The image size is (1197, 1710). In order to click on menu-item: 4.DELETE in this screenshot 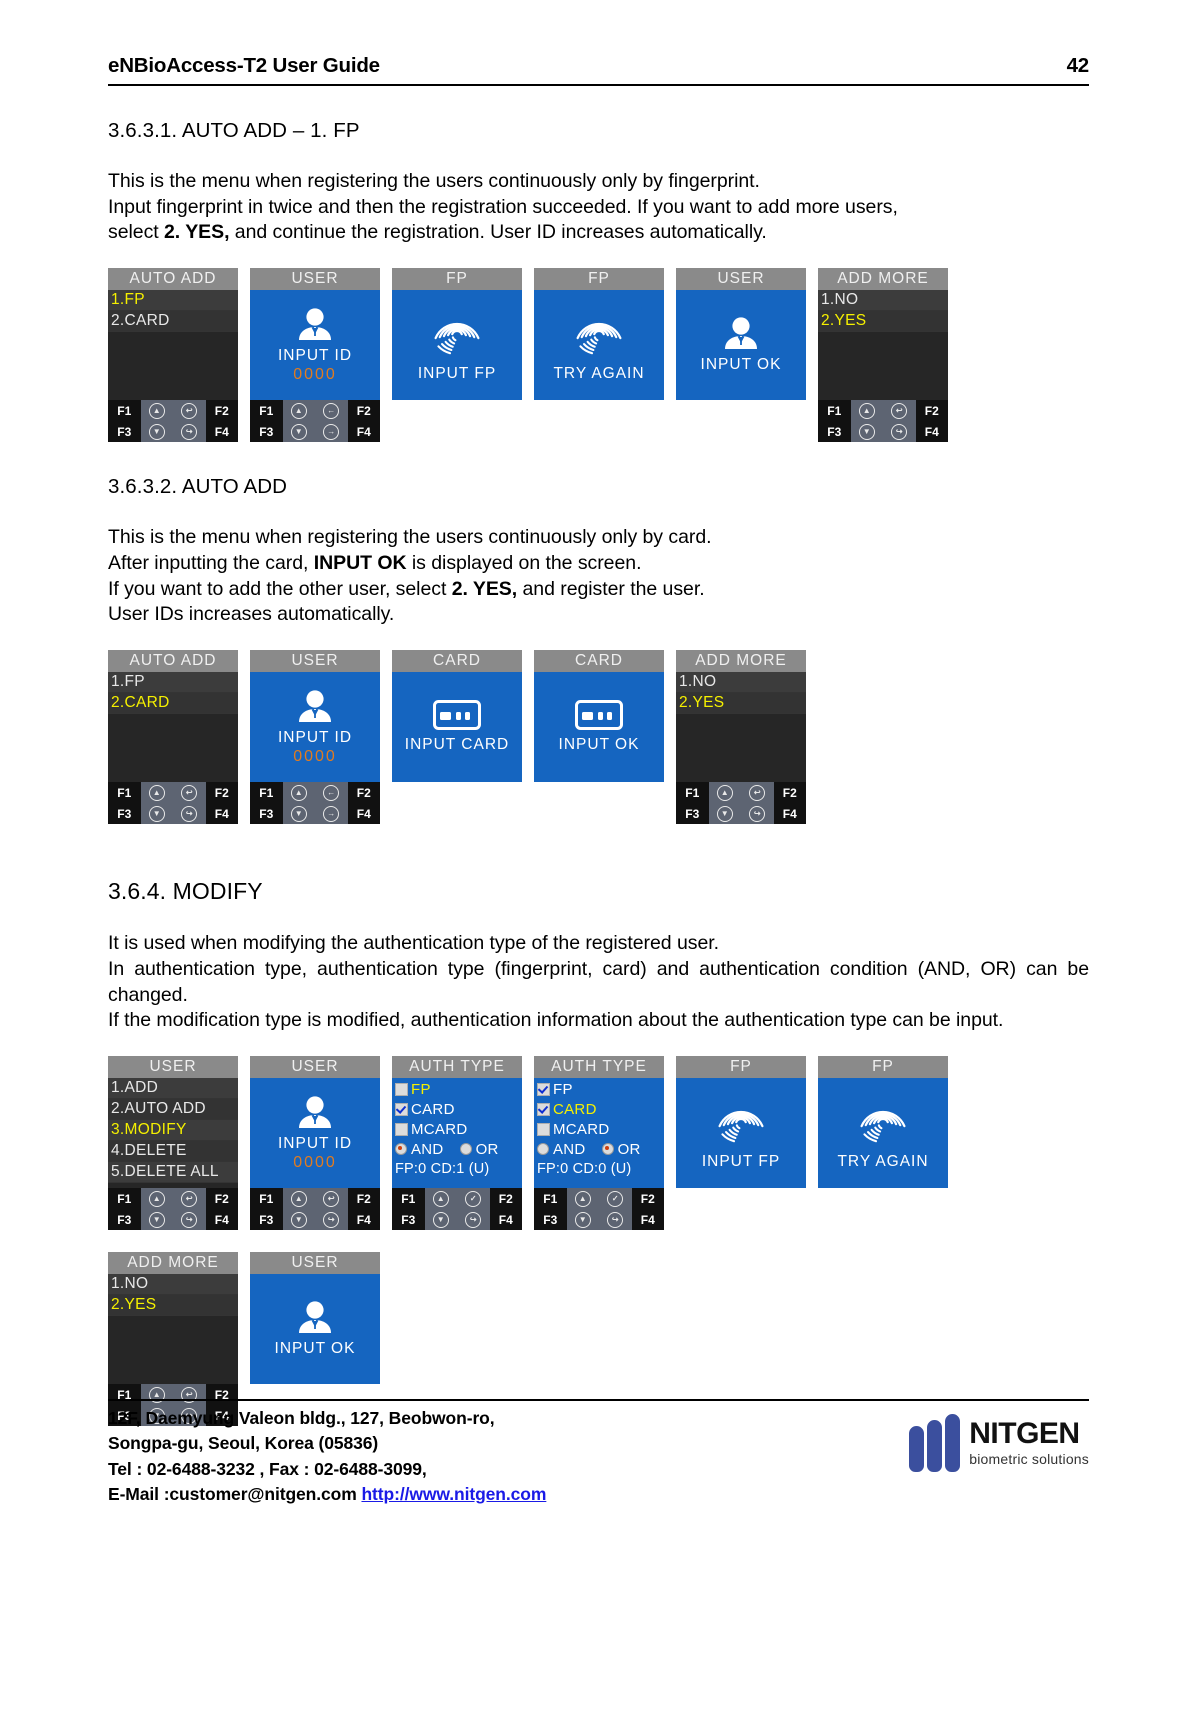, I will do `click(173, 1152)`.